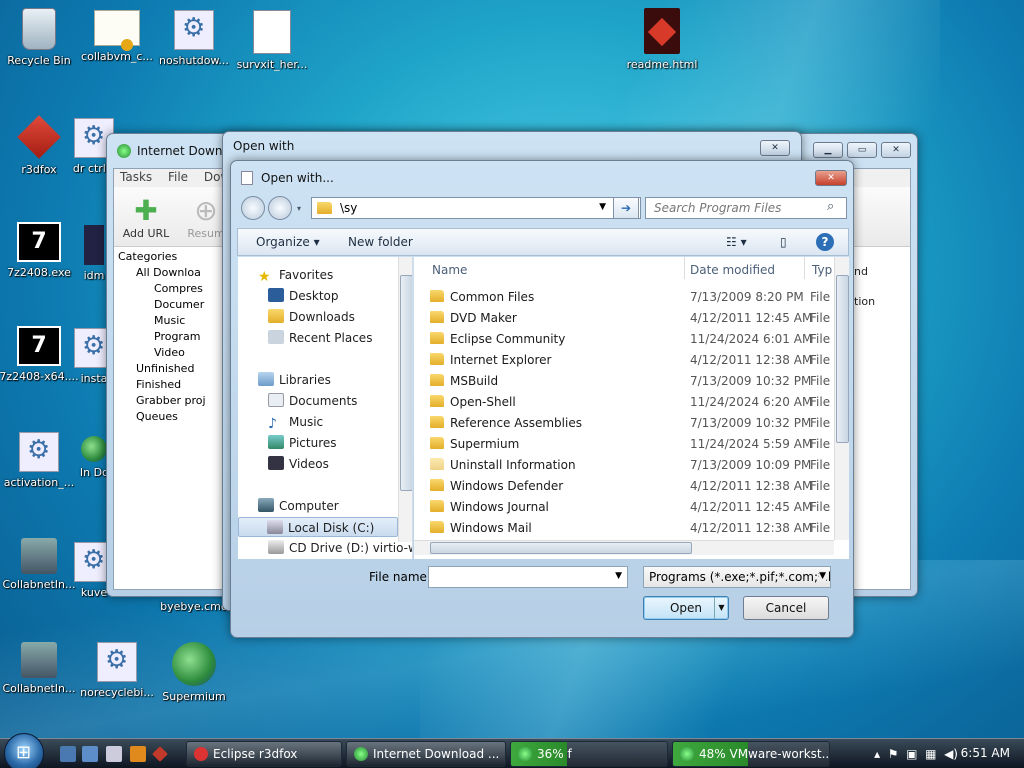 The image size is (1024, 768). What do you see at coordinates (639, 486) in the screenshot?
I see `file-row: Windows Defender 4/12/2011 12:38 AM File` at bounding box center [639, 486].